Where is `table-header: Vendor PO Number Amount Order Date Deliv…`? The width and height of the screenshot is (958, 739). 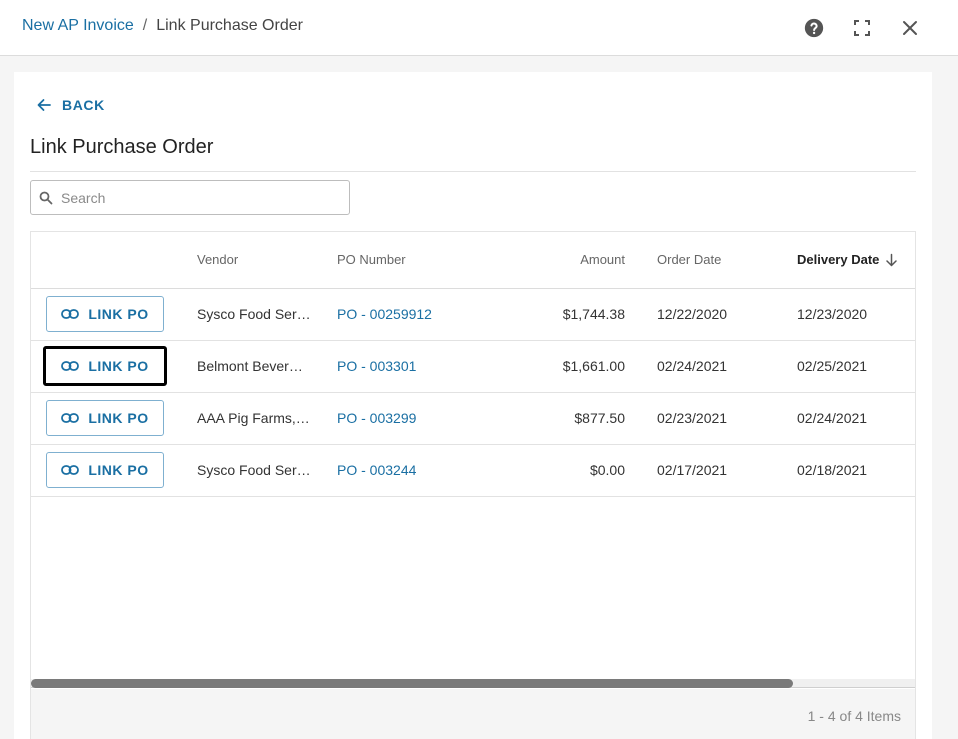
table-header: Vendor PO Number Amount Order Date Deliv… is located at coordinates (473, 260).